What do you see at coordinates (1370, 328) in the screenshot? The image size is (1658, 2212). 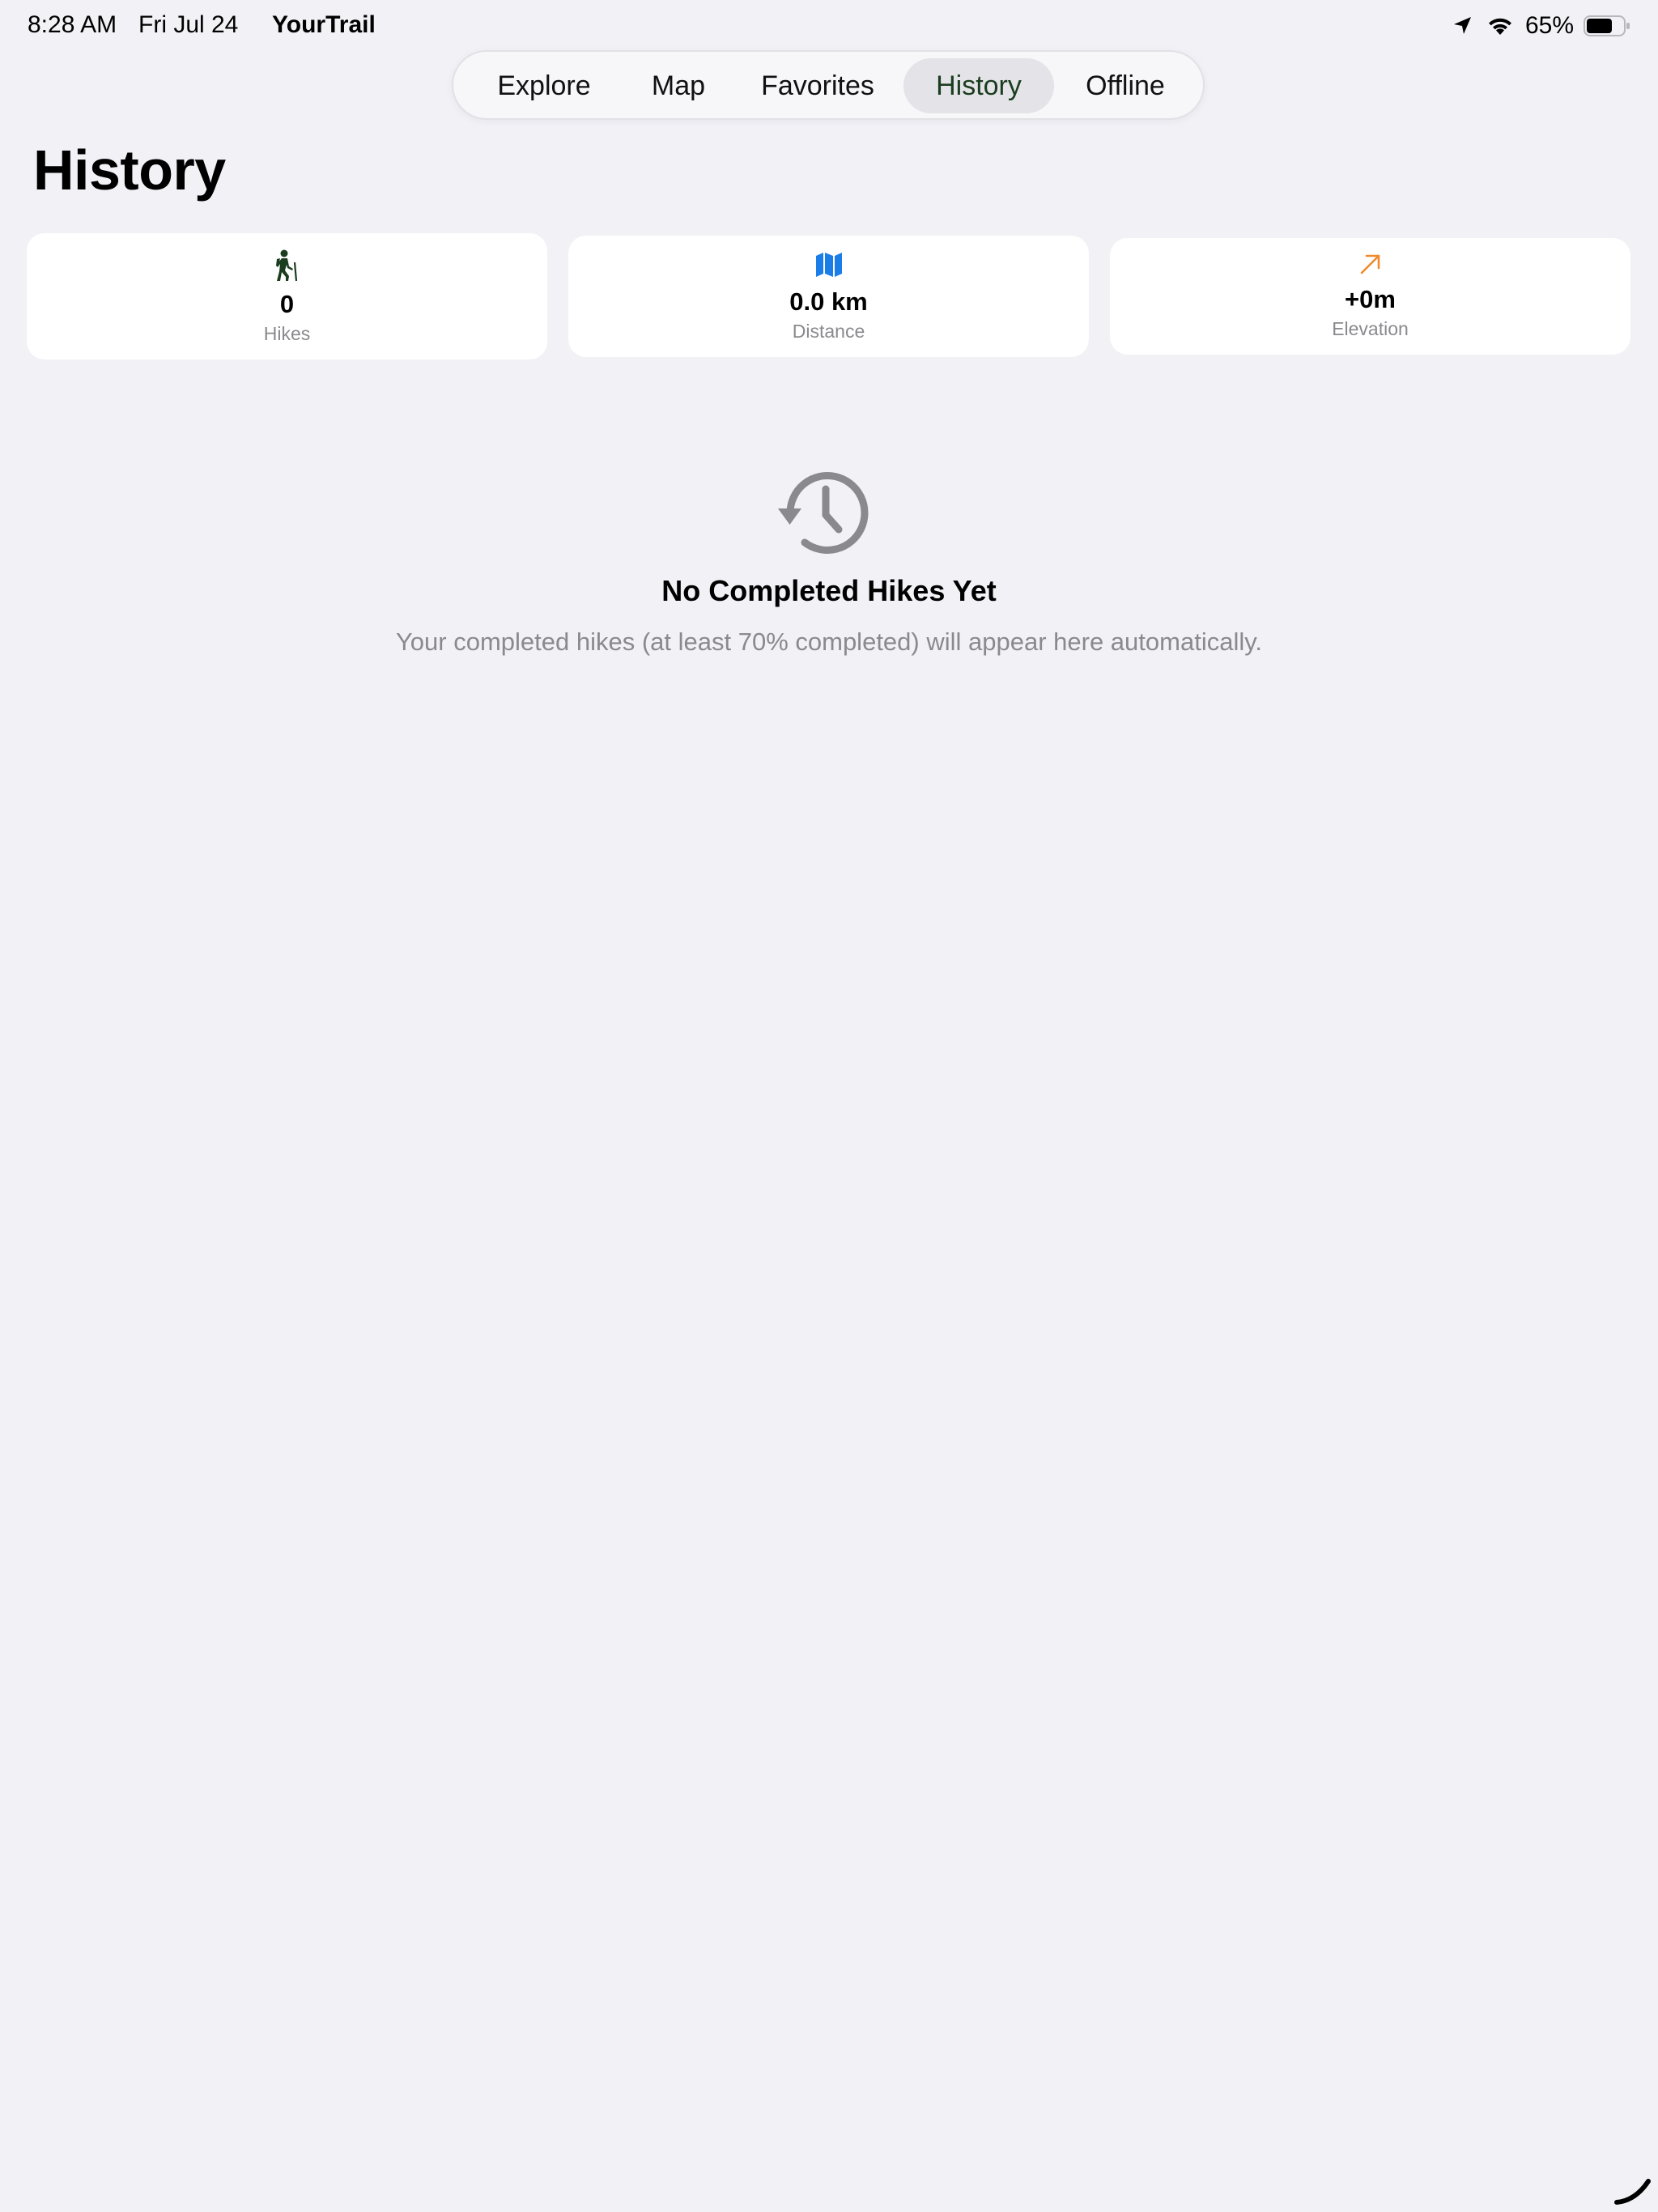 I see `stat-elevation-label: Elevation` at bounding box center [1370, 328].